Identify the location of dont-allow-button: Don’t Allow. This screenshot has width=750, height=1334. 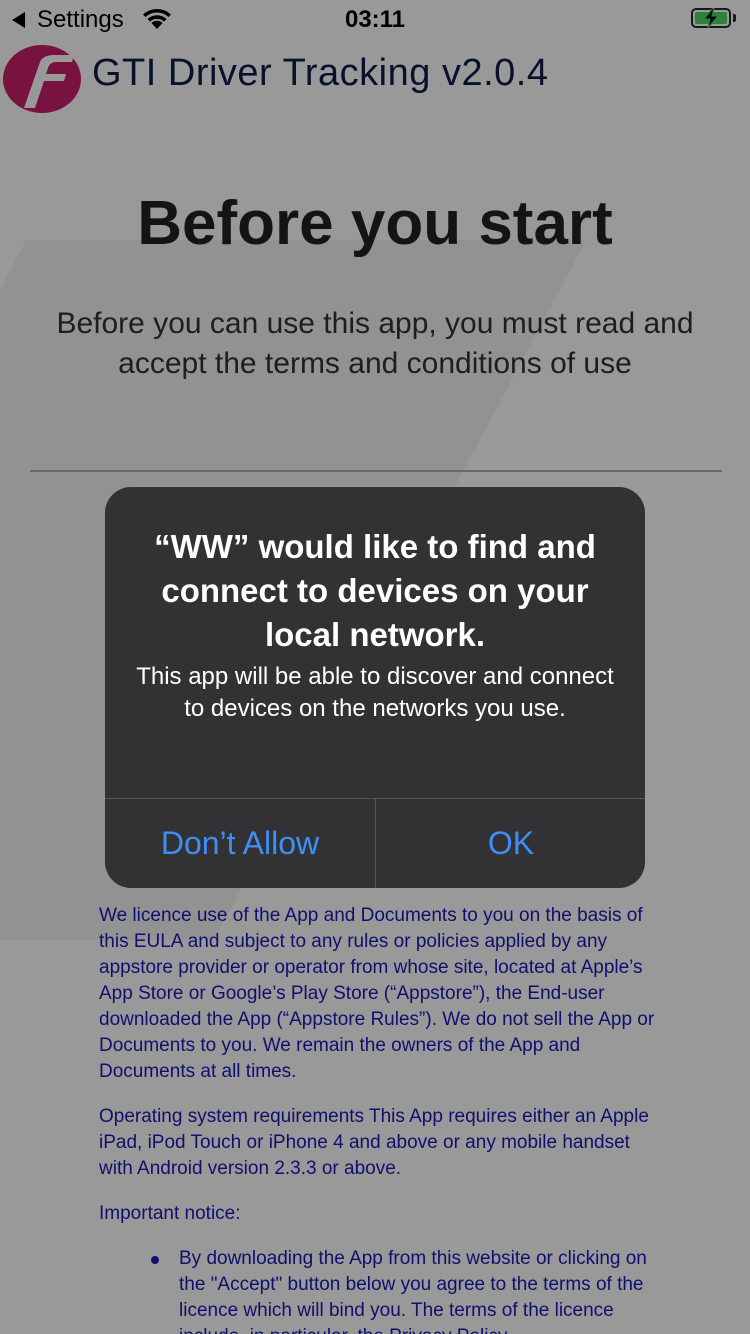
(240, 843).